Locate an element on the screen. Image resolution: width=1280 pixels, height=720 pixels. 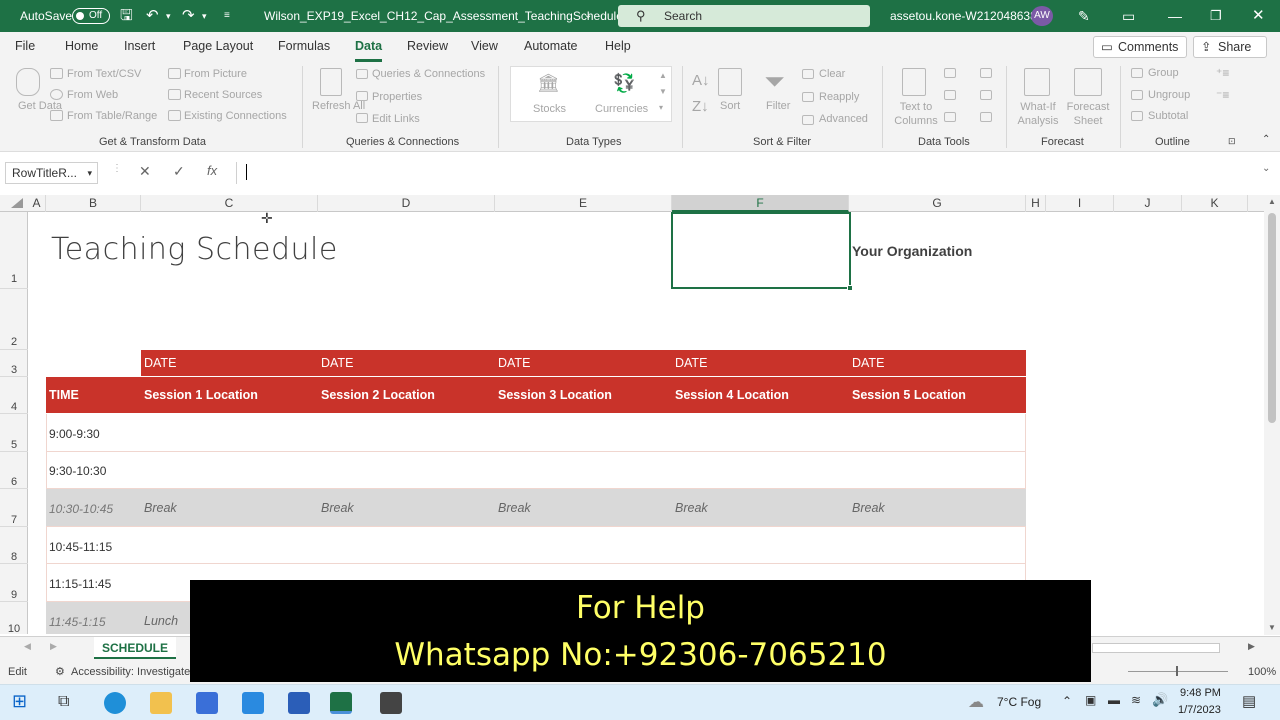
organization-name: Your Organization is located at coordinates (912, 251).